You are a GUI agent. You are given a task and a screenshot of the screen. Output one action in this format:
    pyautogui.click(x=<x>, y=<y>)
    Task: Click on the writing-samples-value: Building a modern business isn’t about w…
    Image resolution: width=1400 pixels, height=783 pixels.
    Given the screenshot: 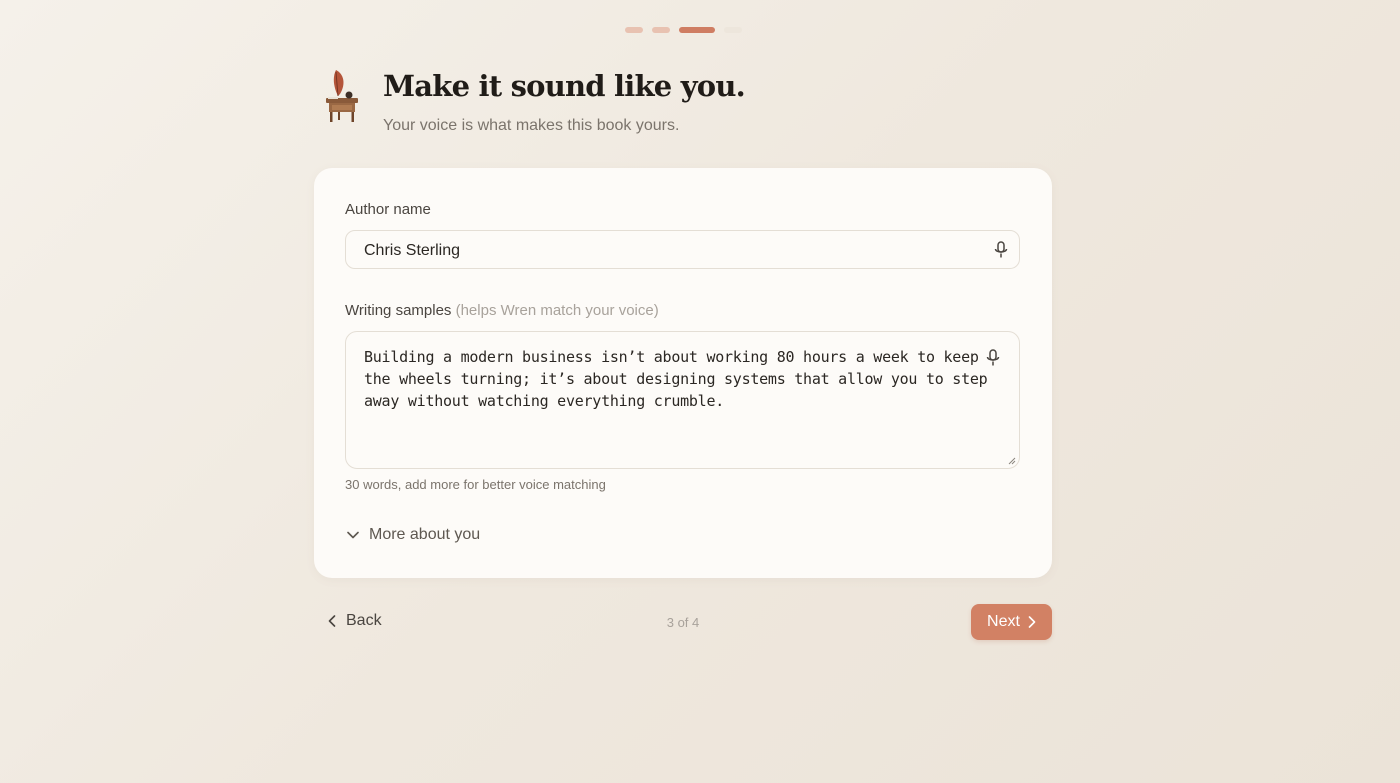 What is the action you would take?
    pyautogui.click(x=676, y=379)
    